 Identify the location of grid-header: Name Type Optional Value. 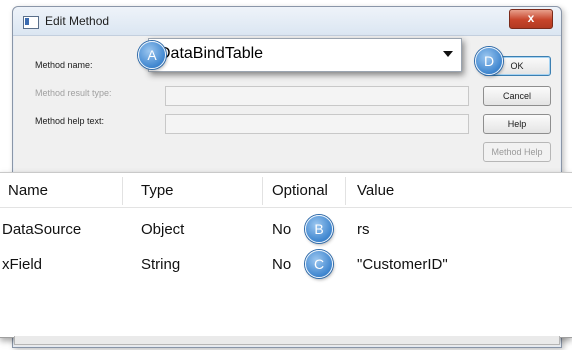
(286, 190).